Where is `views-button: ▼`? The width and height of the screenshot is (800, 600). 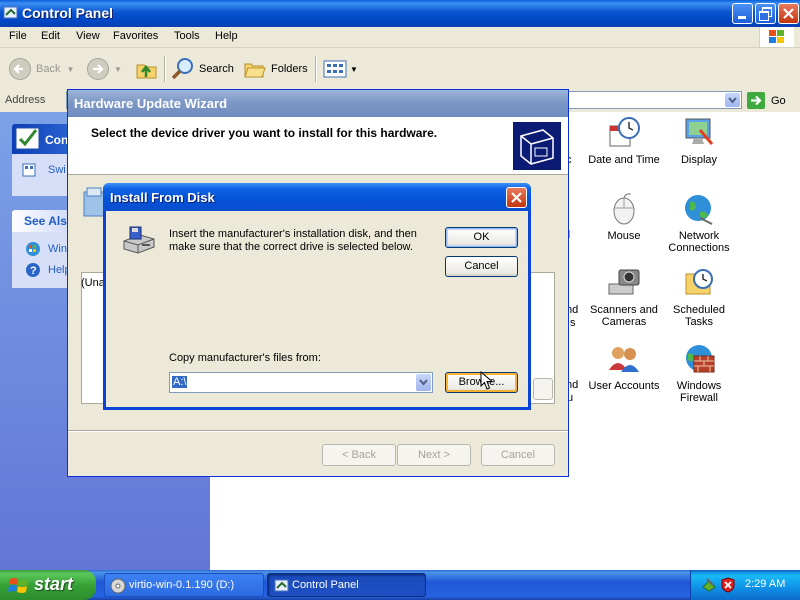 views-button: ▼ is located at coordinates (340, 69).